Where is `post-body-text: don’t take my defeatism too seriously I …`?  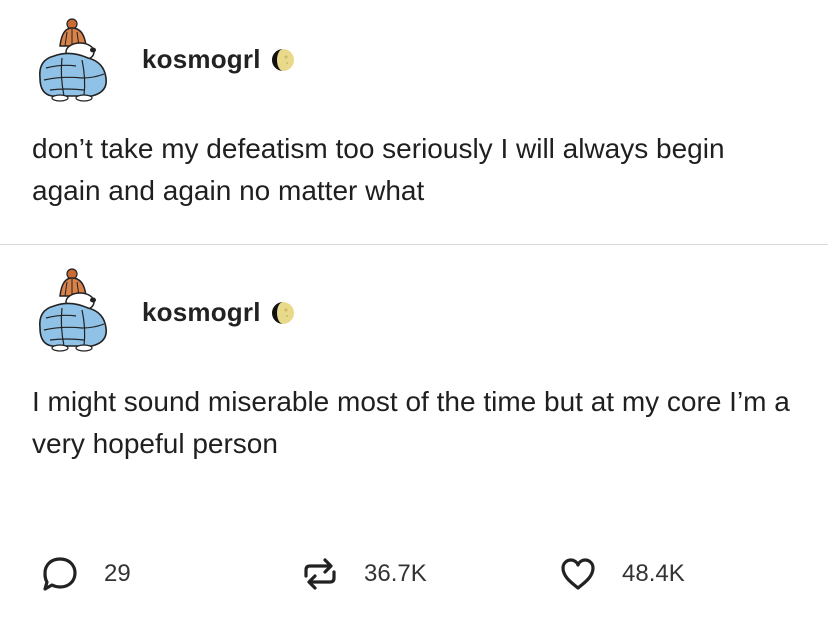
post-body-text: don’t take my defeatism too seriously I … is located at coordinates (378, 169).